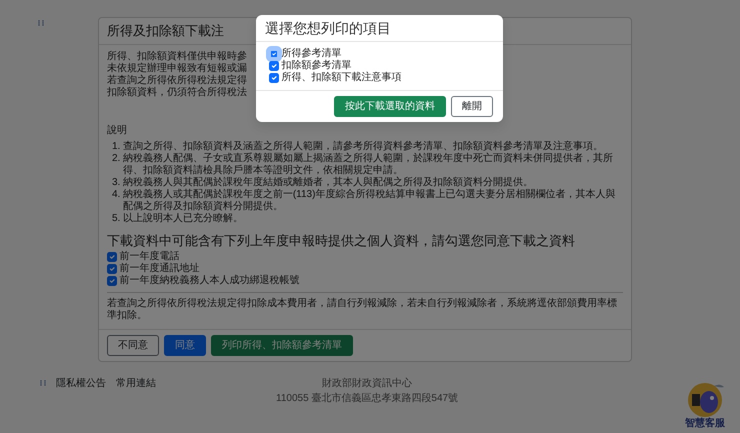  I want to click on dialog-button: 按此下載選取的資料, so click(390, 106).